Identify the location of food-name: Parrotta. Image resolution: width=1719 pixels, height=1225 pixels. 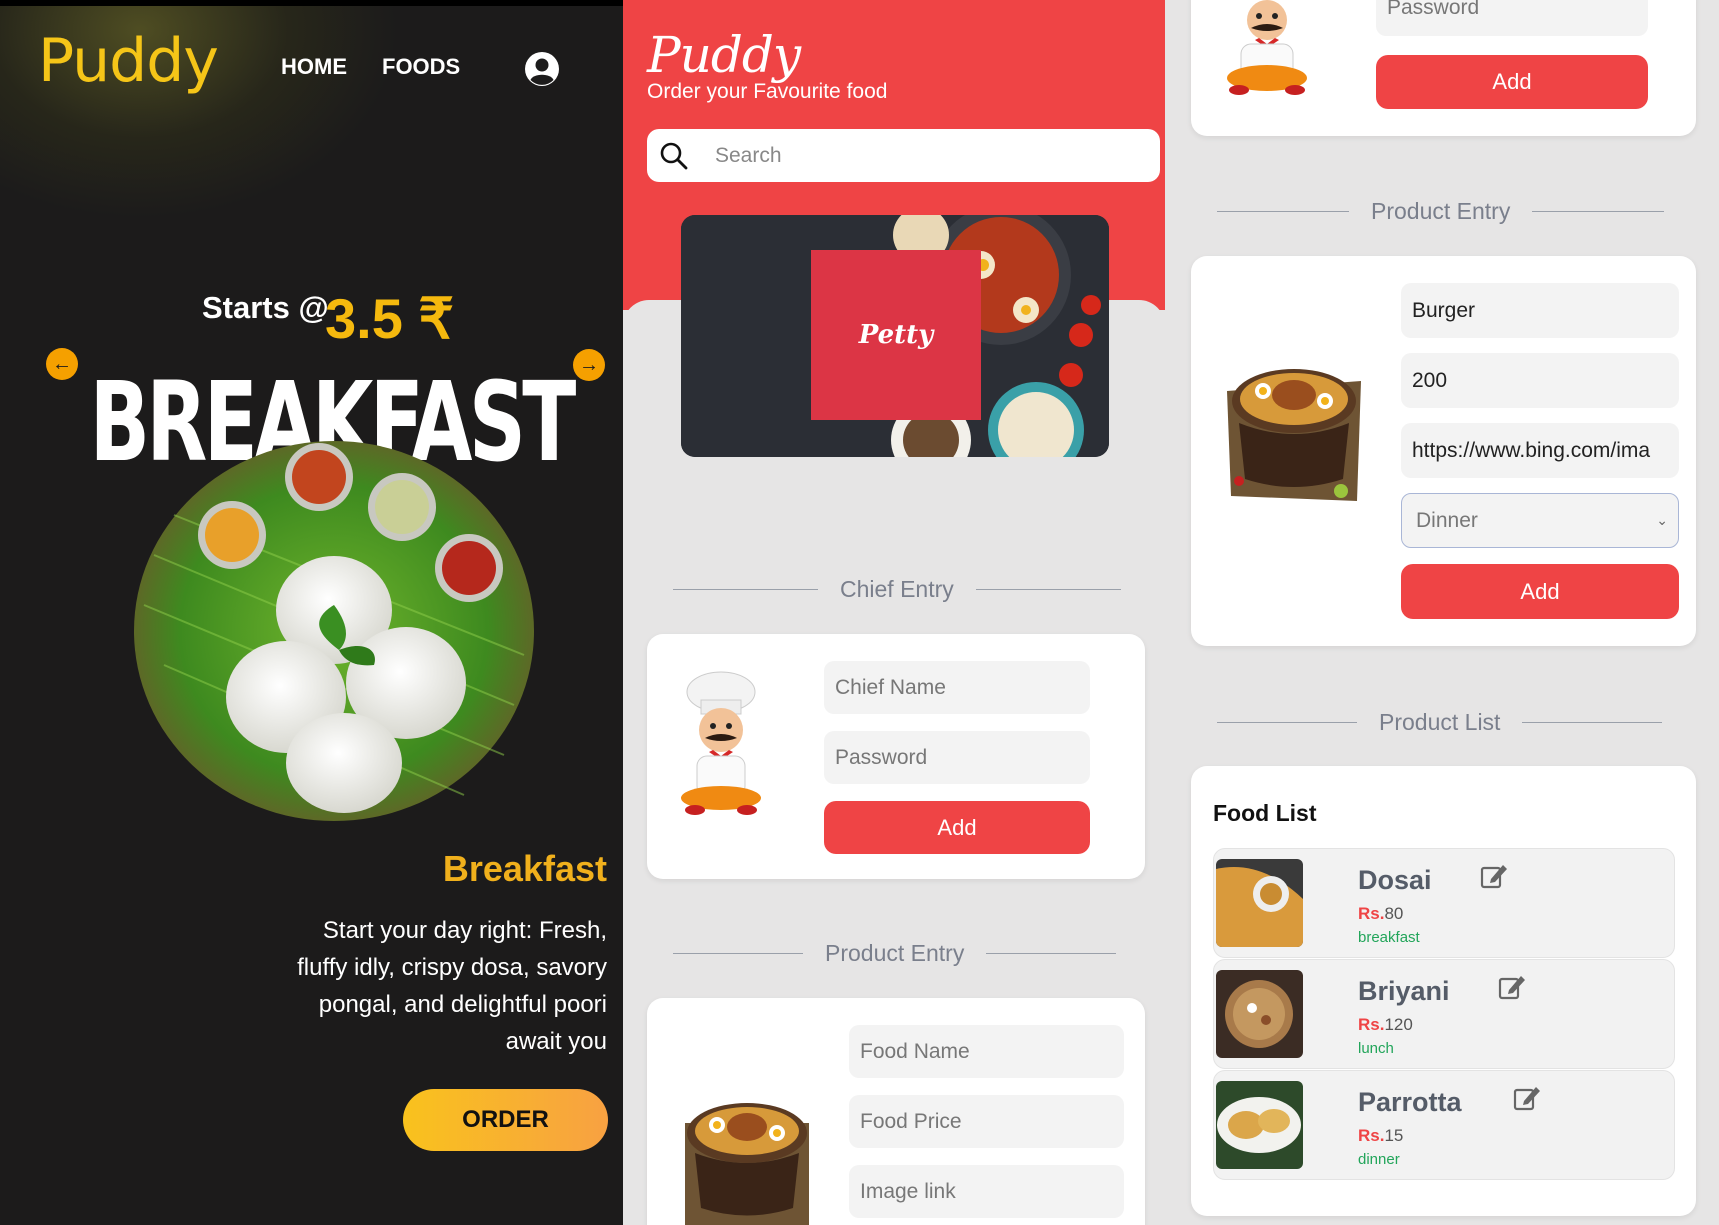
(1410, 1102).